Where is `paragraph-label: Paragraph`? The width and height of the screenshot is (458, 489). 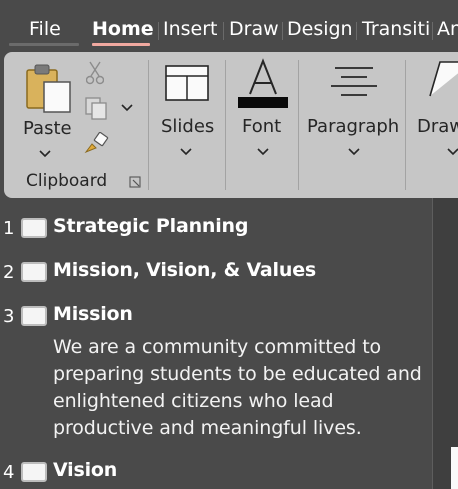
paragraph-label: Paragraph is located at coordinates (353, 126).